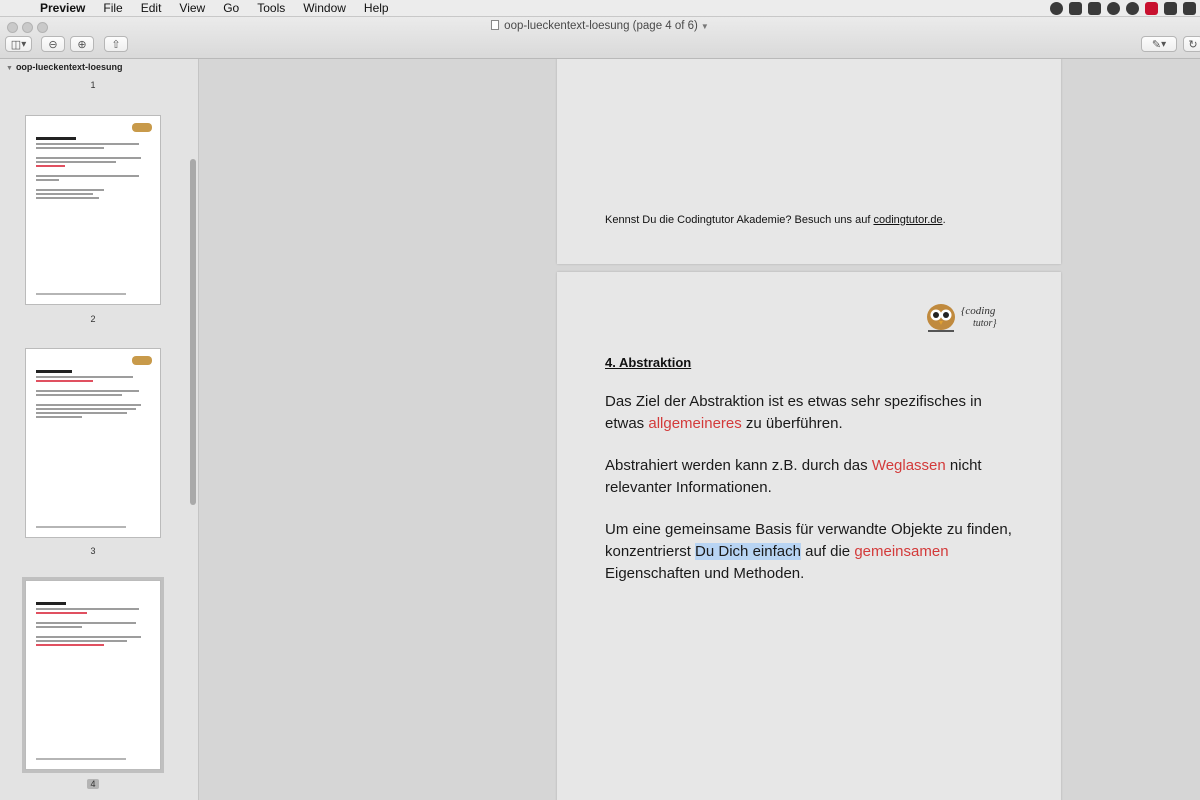  I want to click on codingtutor-logo: {coding tutor}, so click(961, 318).